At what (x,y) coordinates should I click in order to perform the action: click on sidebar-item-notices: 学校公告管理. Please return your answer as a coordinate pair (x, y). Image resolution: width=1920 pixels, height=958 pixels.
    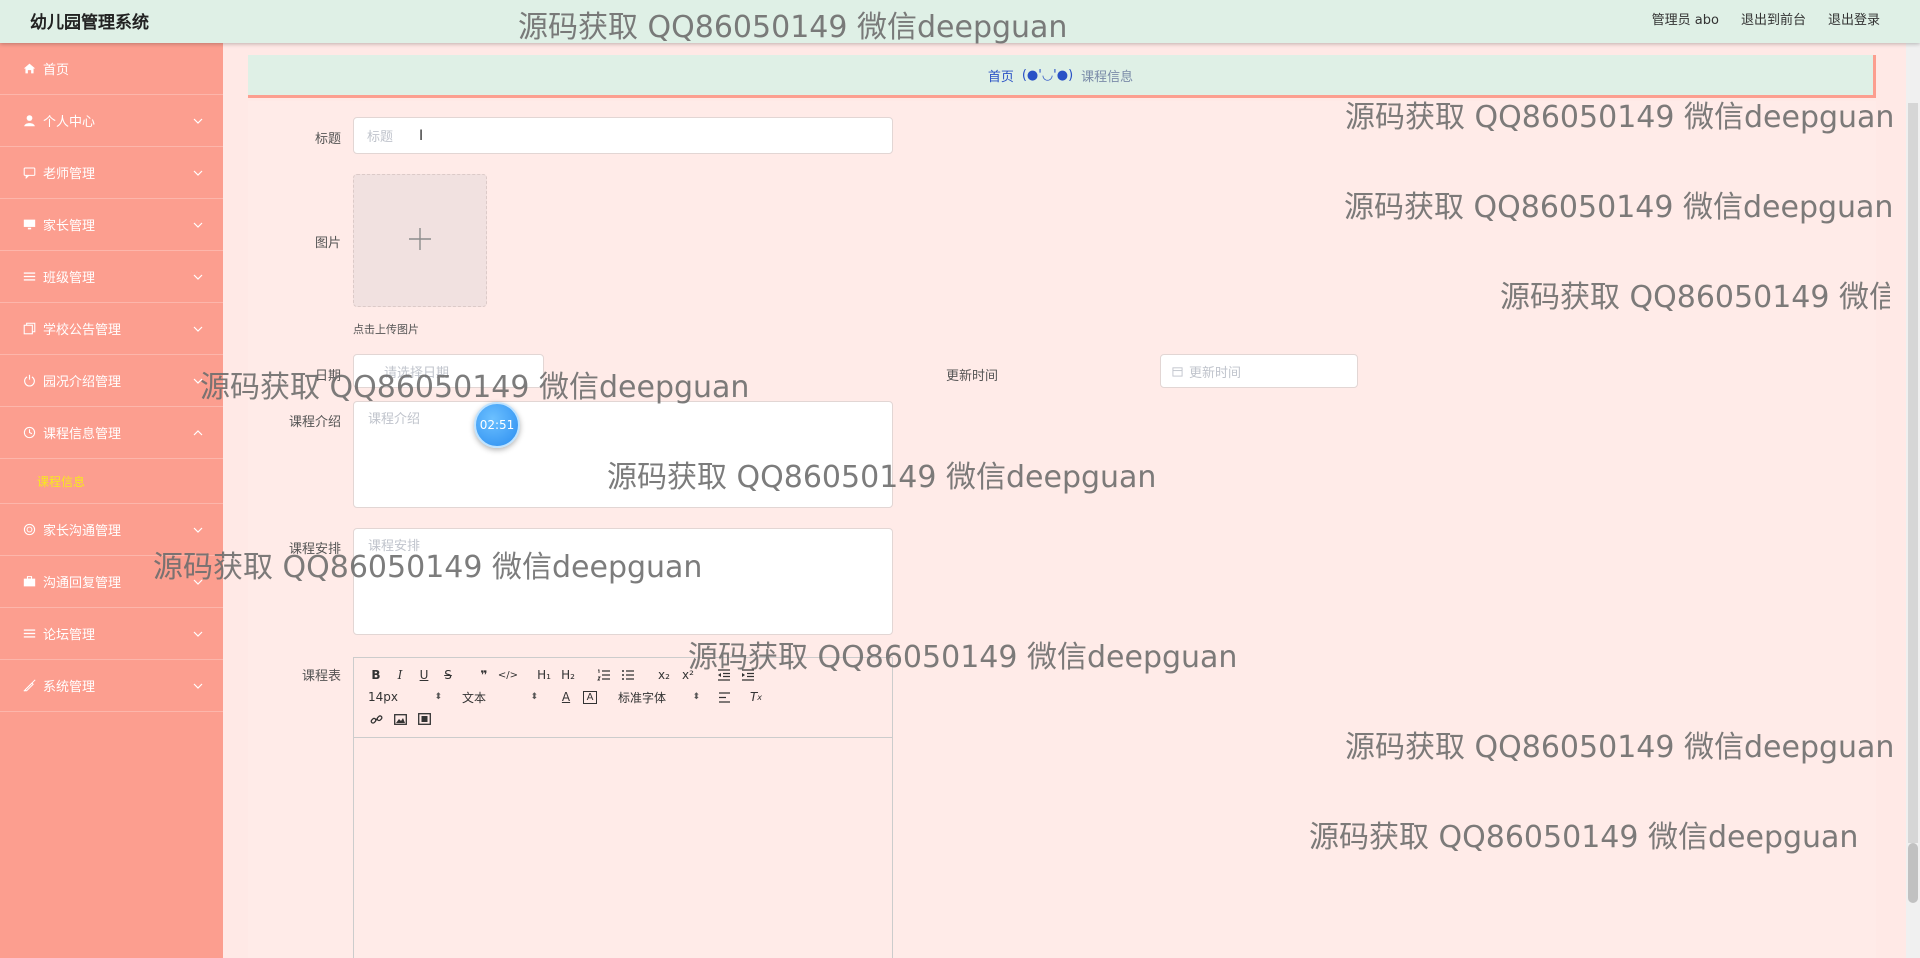
    Looking at the image, I should click on (111, 329).